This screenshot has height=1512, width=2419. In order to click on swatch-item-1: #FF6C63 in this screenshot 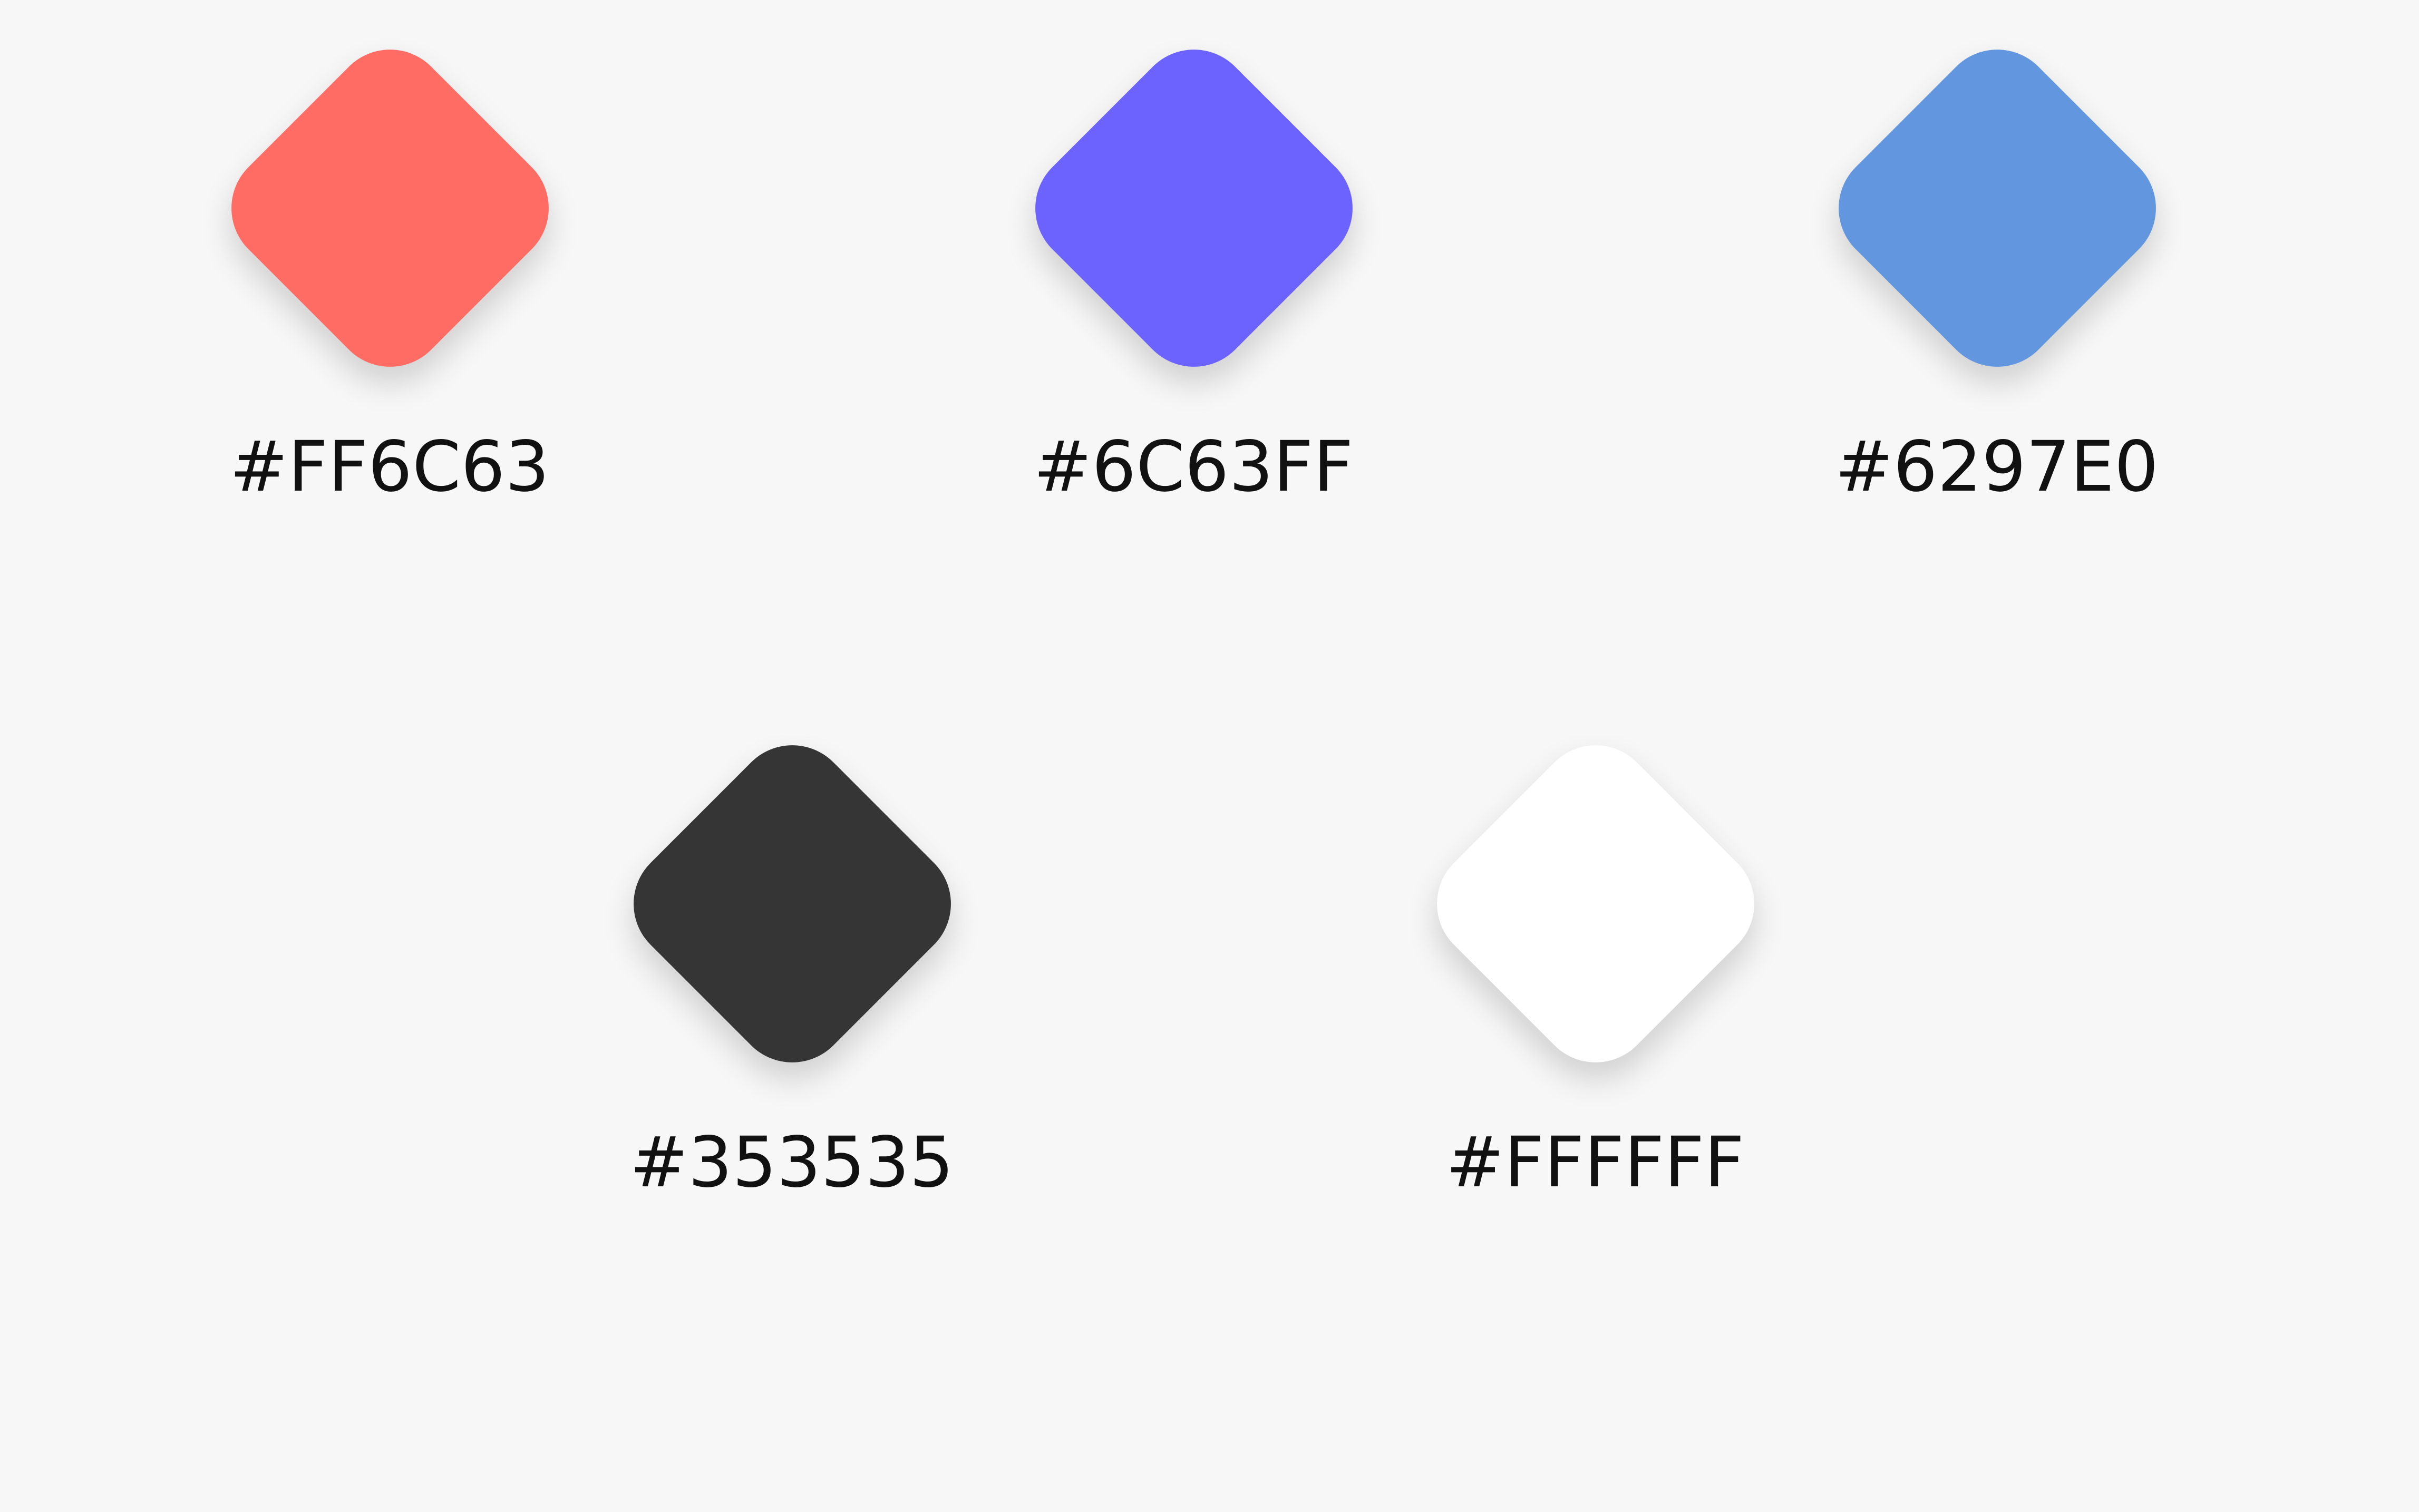, I will do `click(389, 290)`.